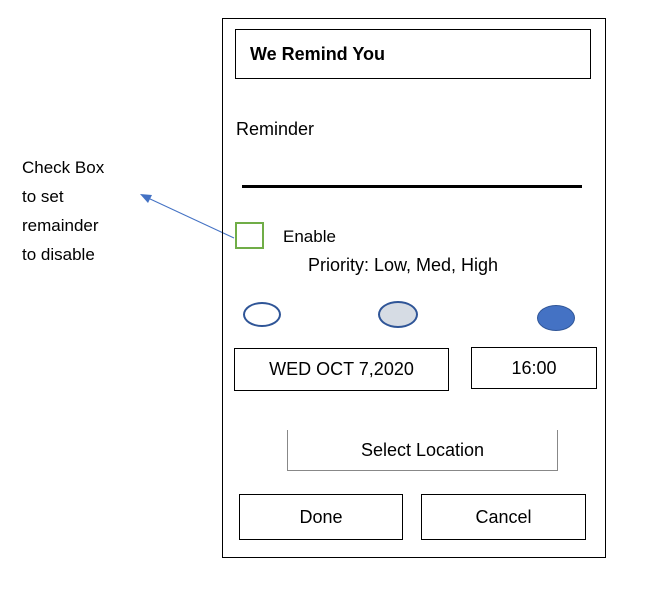  What do you see at coordinates (412, 171) in the screenshot?
I see `reminder-input` at bounding box center [412, 171].